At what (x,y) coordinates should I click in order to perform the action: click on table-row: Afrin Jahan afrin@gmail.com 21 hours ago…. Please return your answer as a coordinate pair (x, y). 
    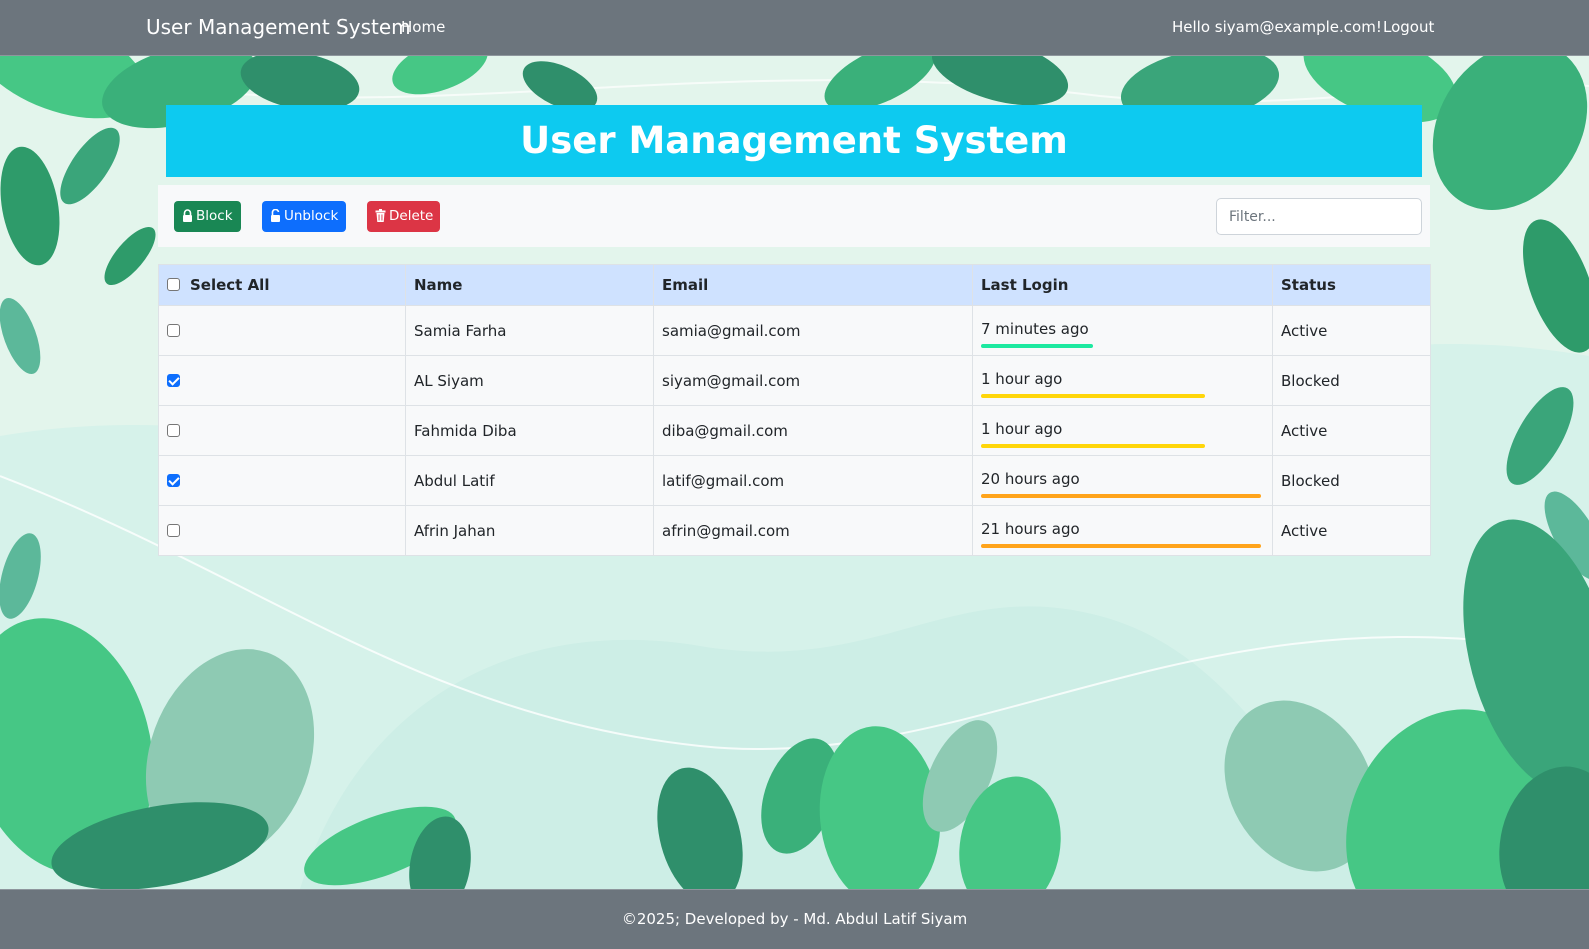
    Looking at the image, I should click on (794, 530).